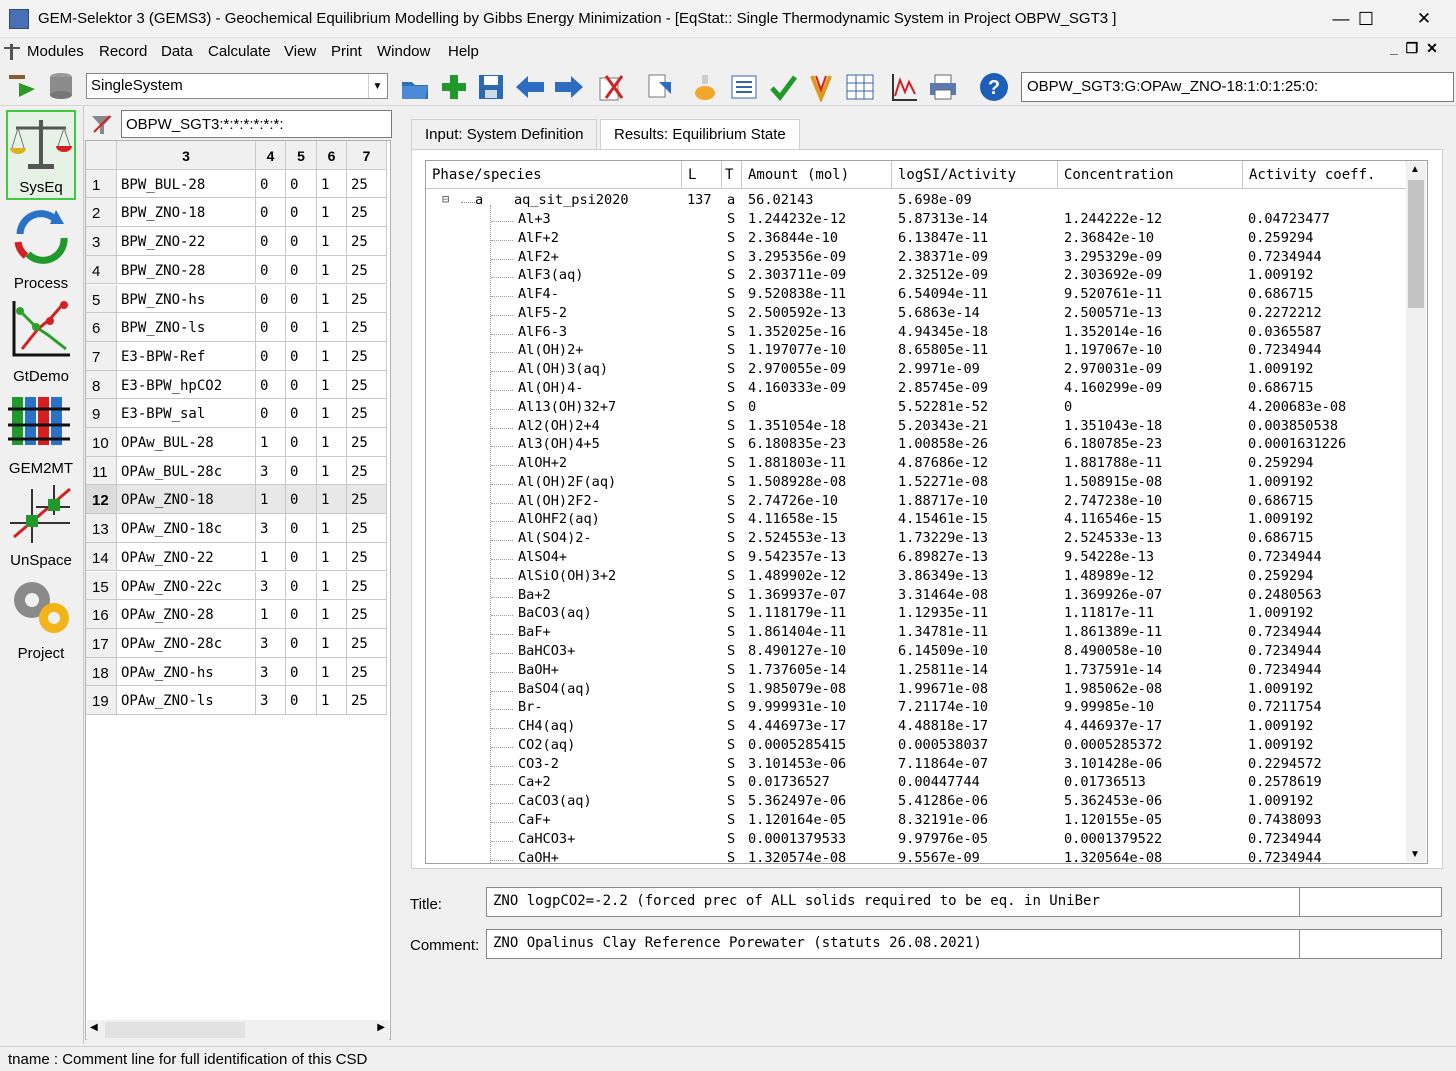 The image size is (1456, 1071). What do you see at coordinates (186, 299) in the screenshot?
I see `record-cell: BPW_ZNO-hs` at bounding box center [186, 299].